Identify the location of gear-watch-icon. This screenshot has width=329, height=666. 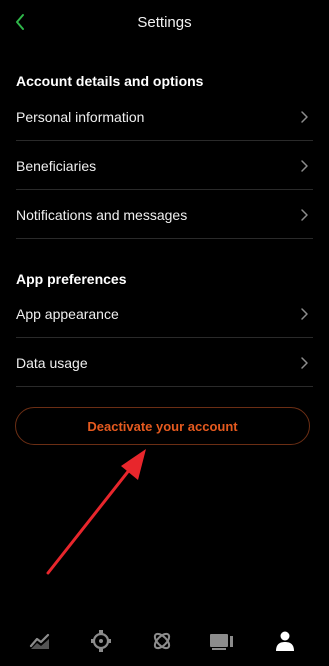
(101, 641).